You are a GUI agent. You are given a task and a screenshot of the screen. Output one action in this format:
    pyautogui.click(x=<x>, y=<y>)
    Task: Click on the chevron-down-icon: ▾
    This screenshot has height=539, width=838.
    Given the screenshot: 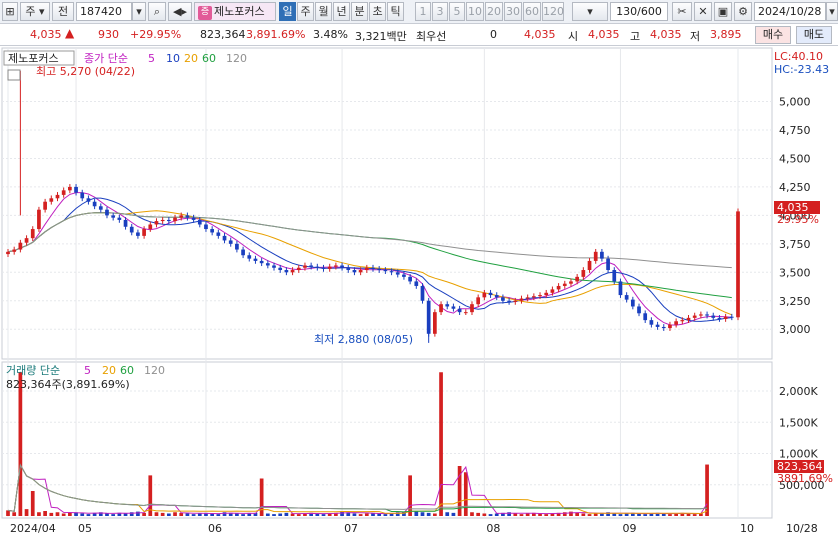 What is the action you would take?
    pyautogui.click(x=139, y=11)
    